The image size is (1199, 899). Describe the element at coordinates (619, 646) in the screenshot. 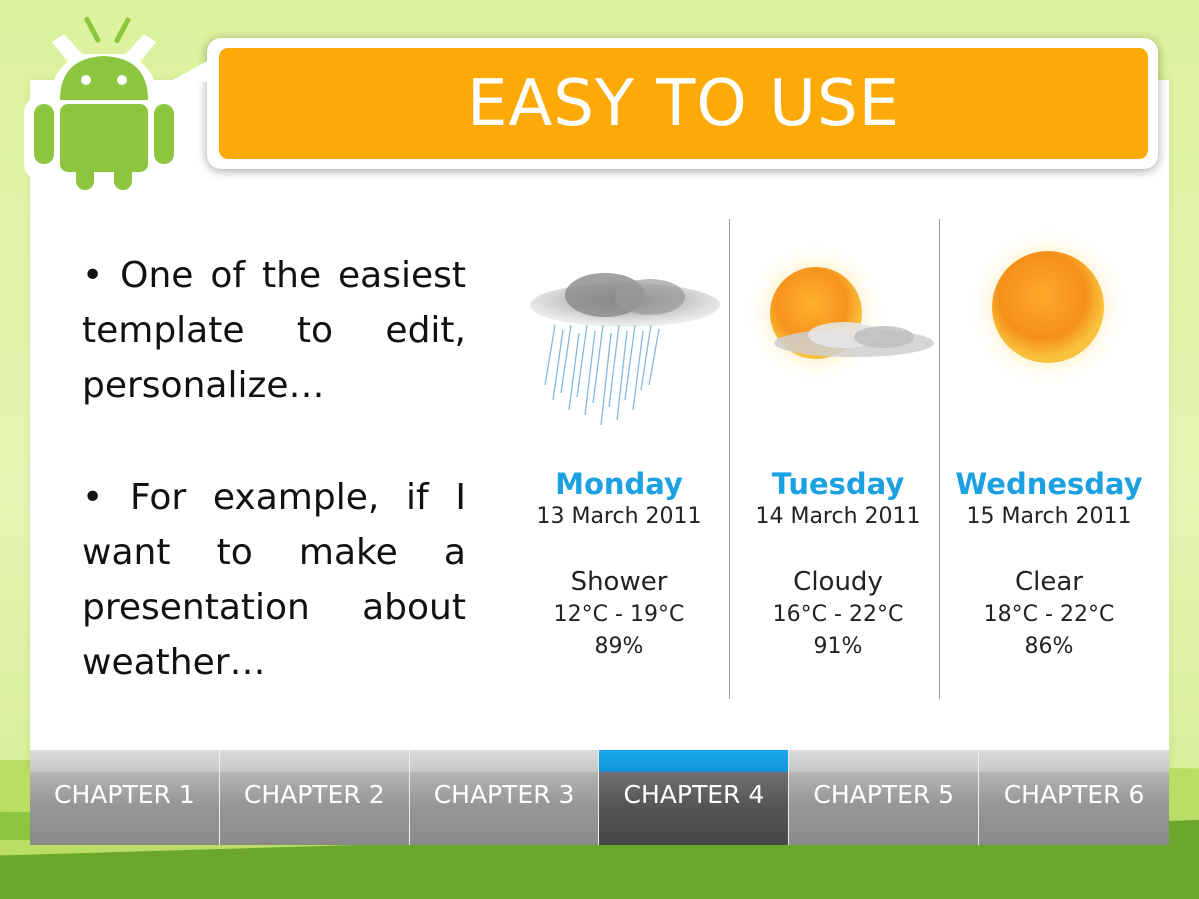

I see `day-humidity: 89%` at that location.